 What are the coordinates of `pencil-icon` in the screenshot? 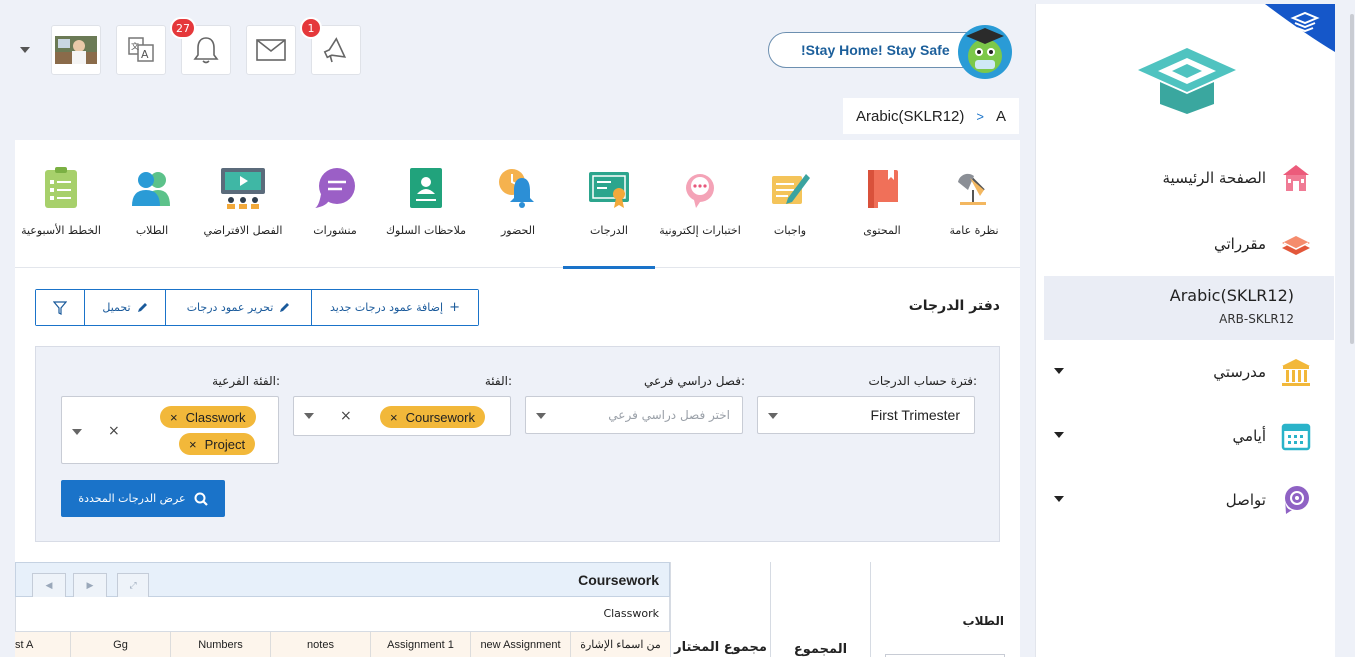 It's located at (142, 307).